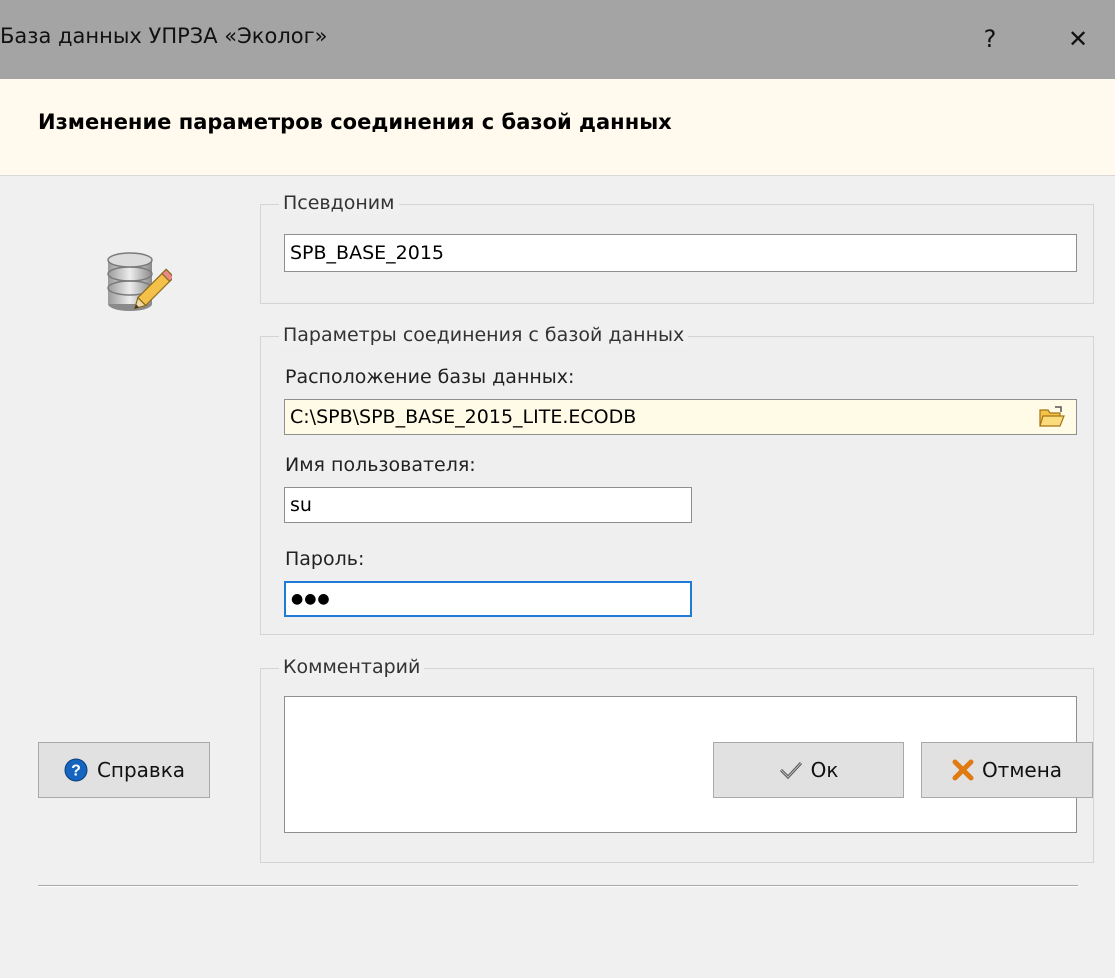  What do you see at coordinates (137, 284) in the screenshot?
I see `database-edit-icon` at bounding box center [137, 284].